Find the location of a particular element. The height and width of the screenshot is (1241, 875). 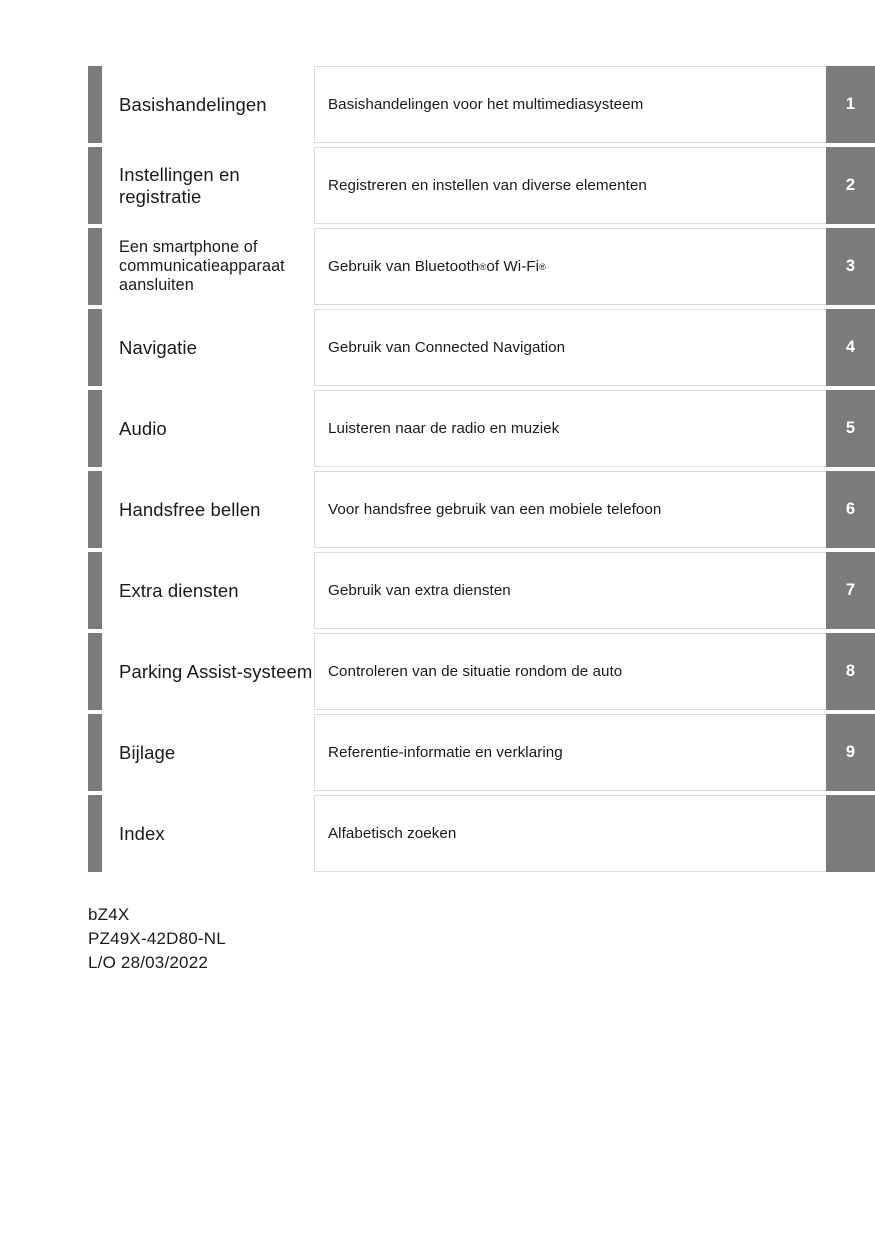

chapter-title: Extra diensten is located at coordinates (179, 590).